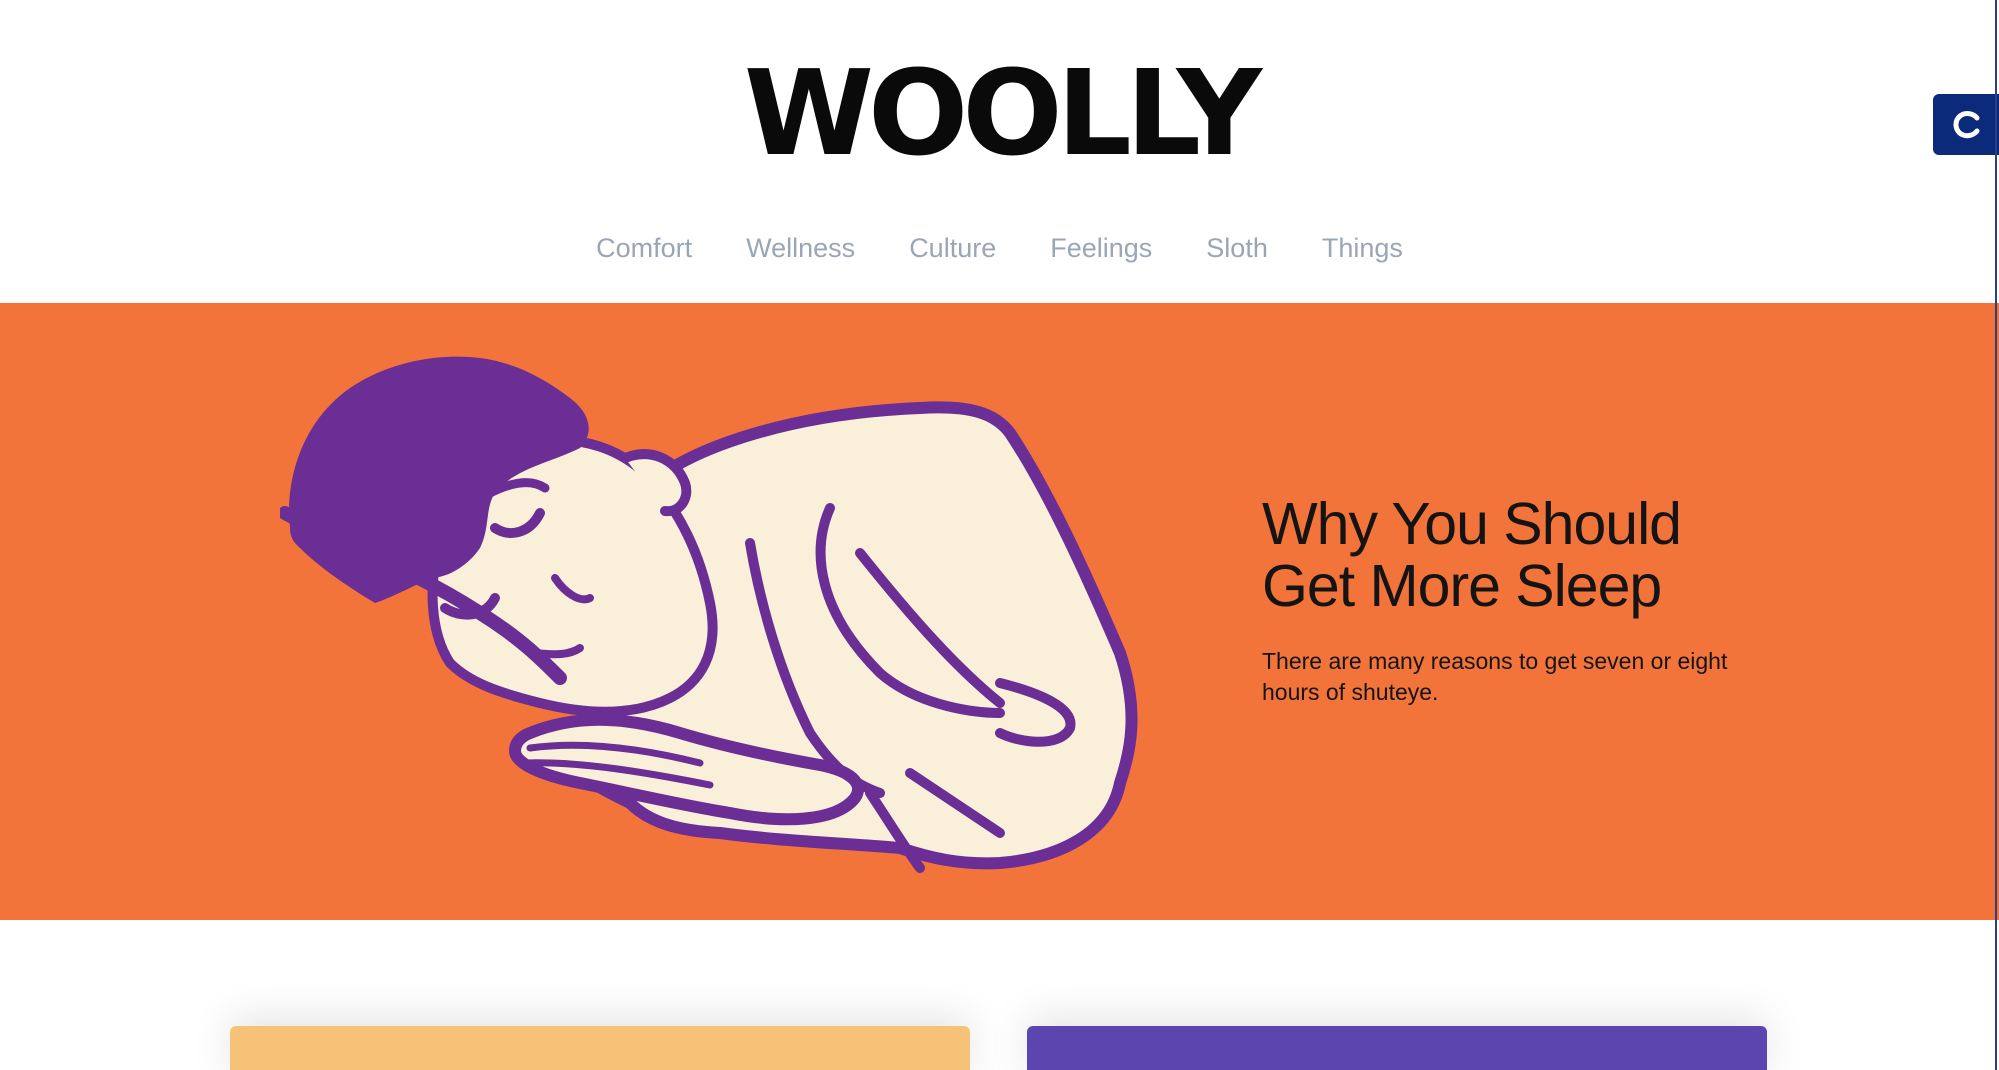 Image resolution: width=1999 pixels, height=1070 pixels. I want to click on c-logo-icon, so click(1966, 125).